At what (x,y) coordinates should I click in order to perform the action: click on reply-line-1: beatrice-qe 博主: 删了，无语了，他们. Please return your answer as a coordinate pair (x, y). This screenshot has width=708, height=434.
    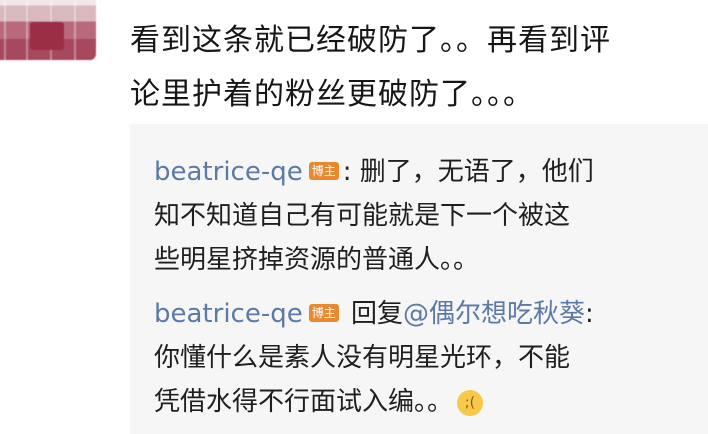
    Looking at the image, I should click on (374, 172).